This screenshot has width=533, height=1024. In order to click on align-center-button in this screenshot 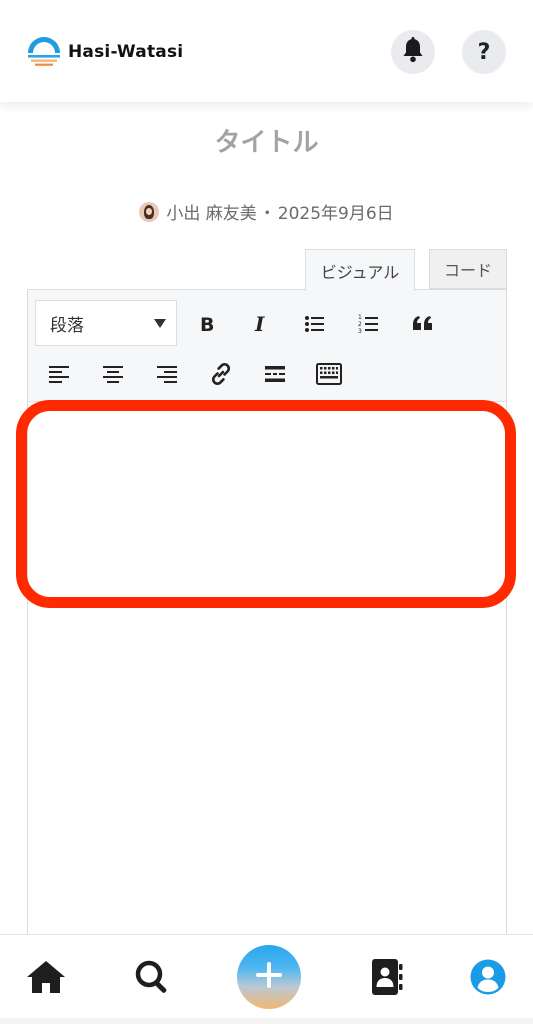, I will do `click(113, 374)`.